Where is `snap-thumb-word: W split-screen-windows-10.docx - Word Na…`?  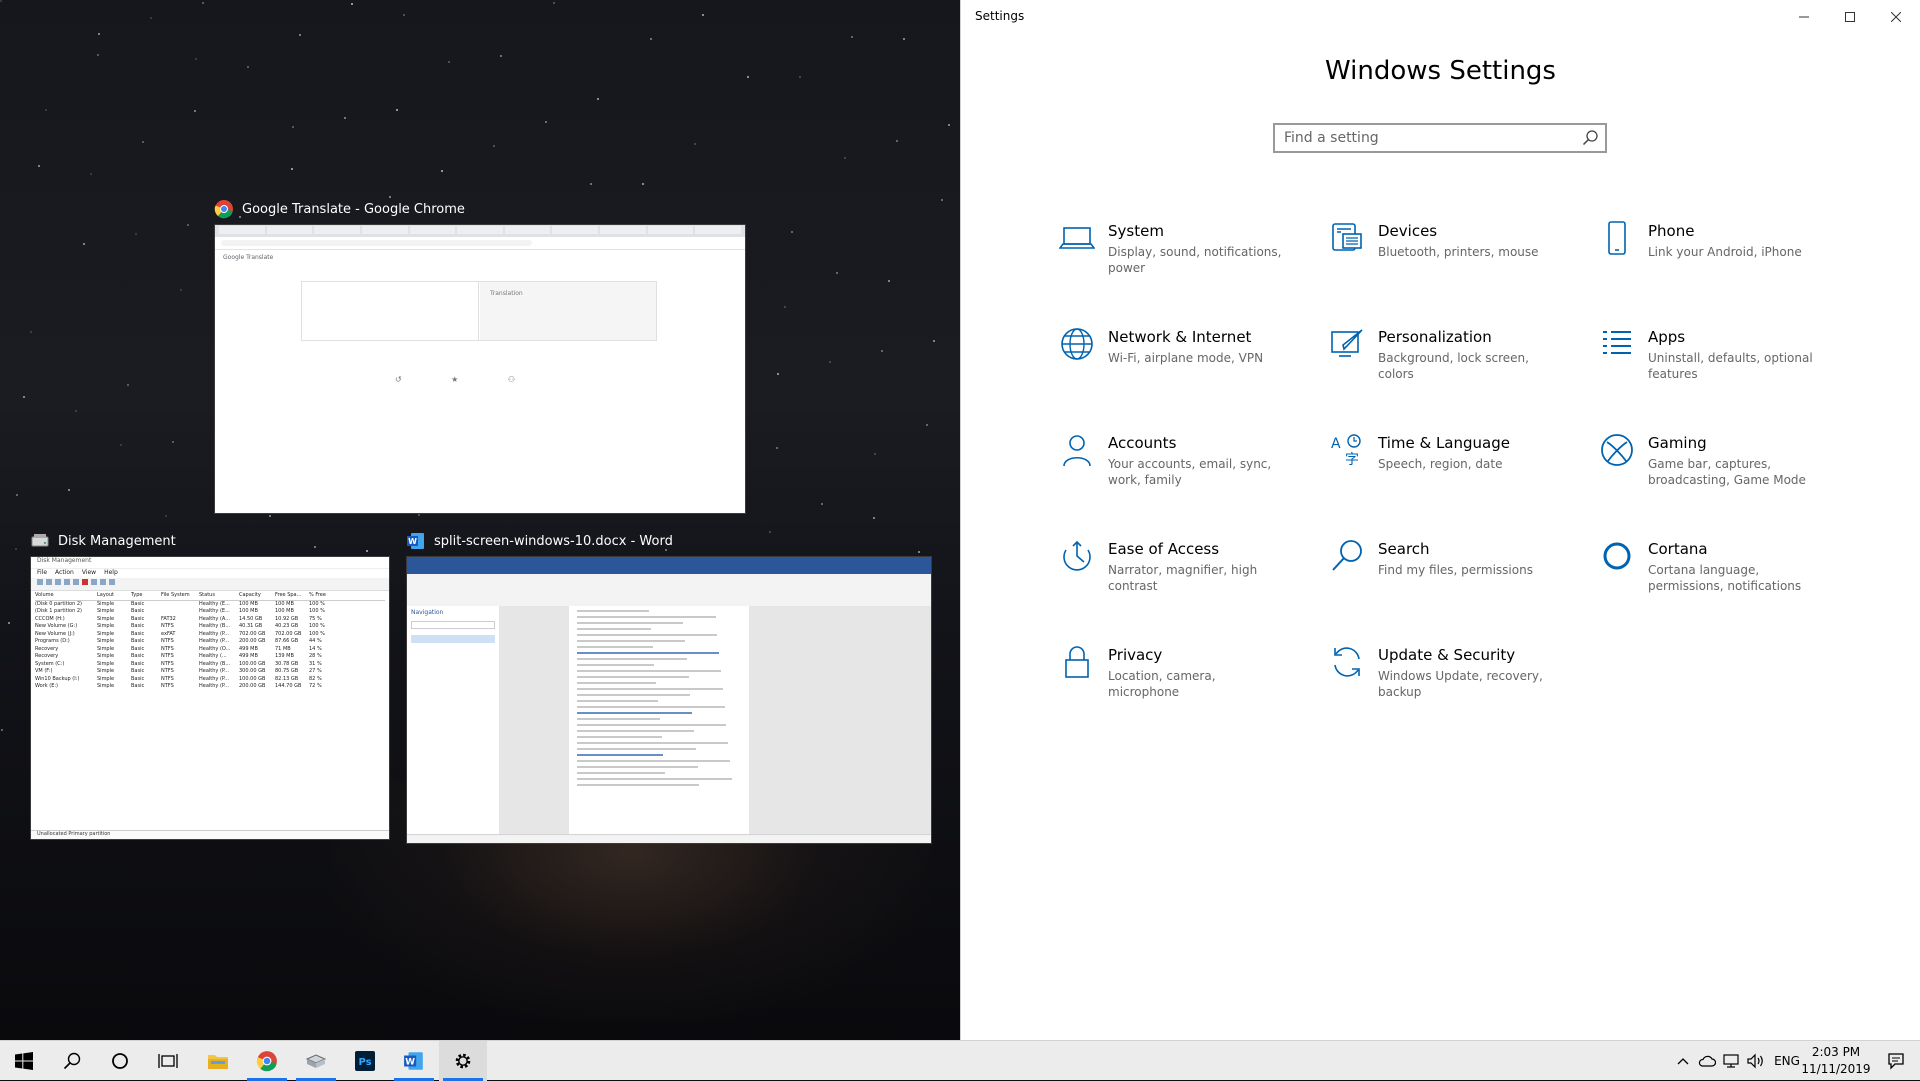
snap-thumb-word: W split-screen-windows-10.docx - Word Na… is located at coordinates (669, 686).